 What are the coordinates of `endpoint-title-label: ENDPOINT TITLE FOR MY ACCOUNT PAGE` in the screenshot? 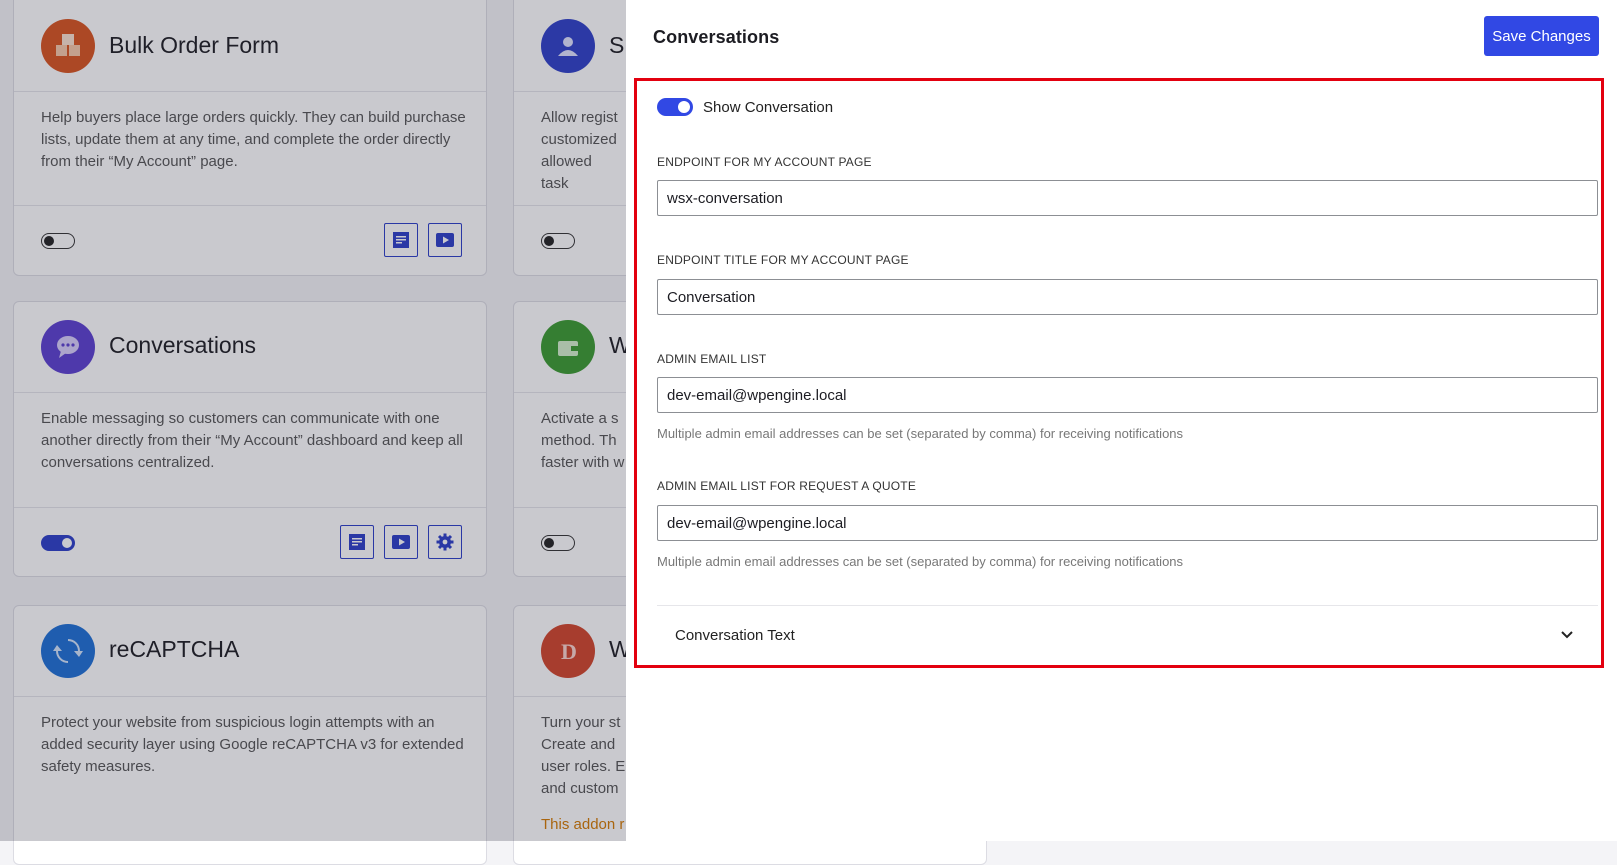 It's located at (783, 260).